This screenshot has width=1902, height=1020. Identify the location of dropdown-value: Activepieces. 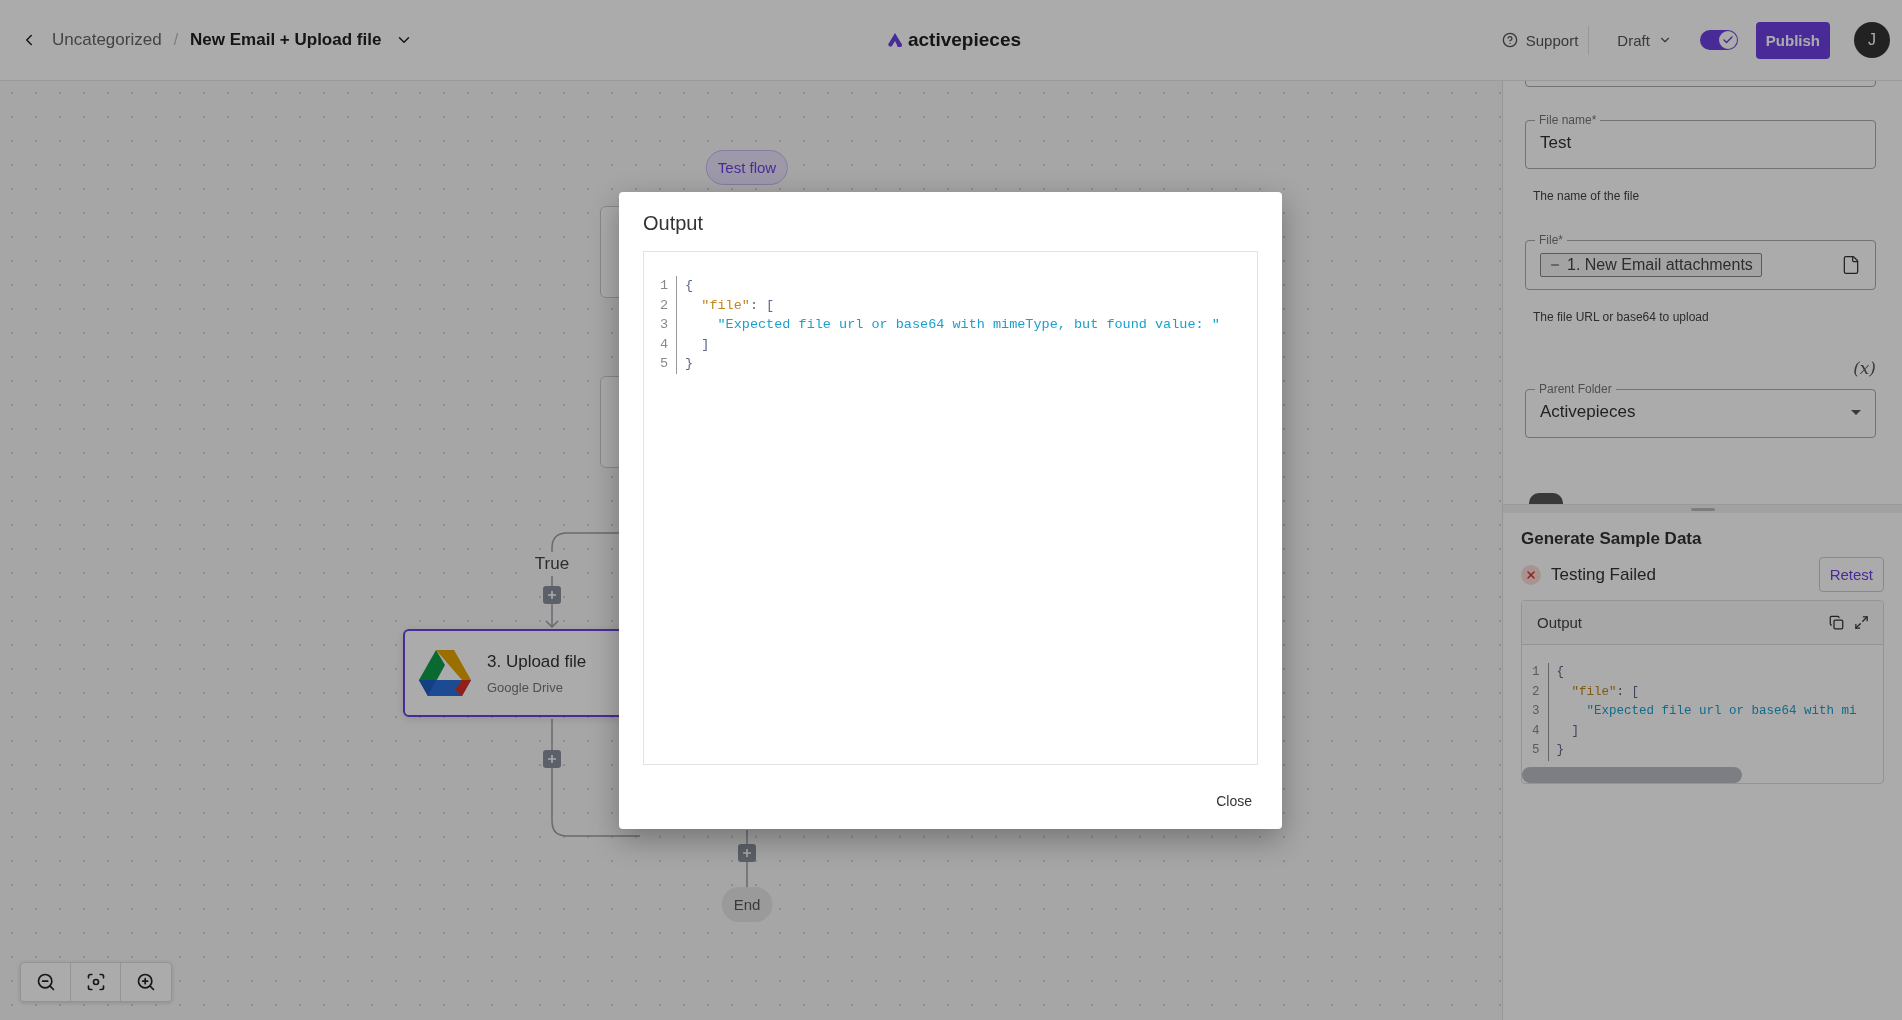
(1588, 412).